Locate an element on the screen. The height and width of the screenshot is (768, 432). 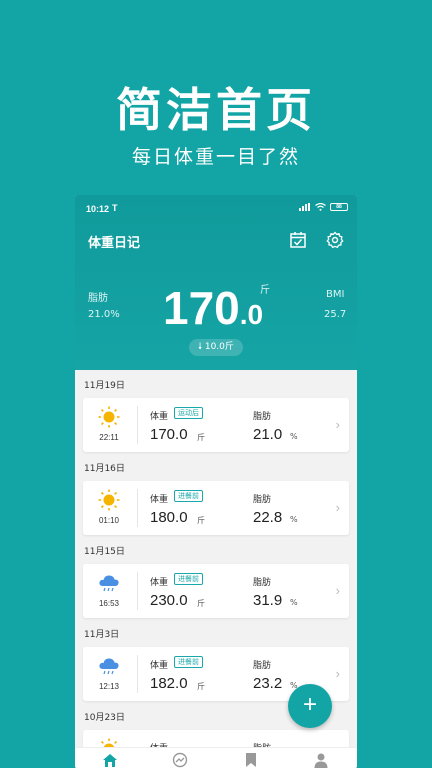
date-label: 11月16日 is located at coordinates (104, 469).